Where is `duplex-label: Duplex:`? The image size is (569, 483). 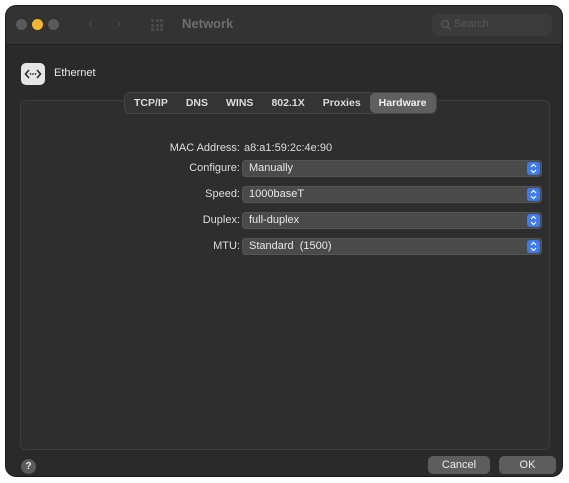 duplex-label: Duplex: is located at coordinates (221, 220).